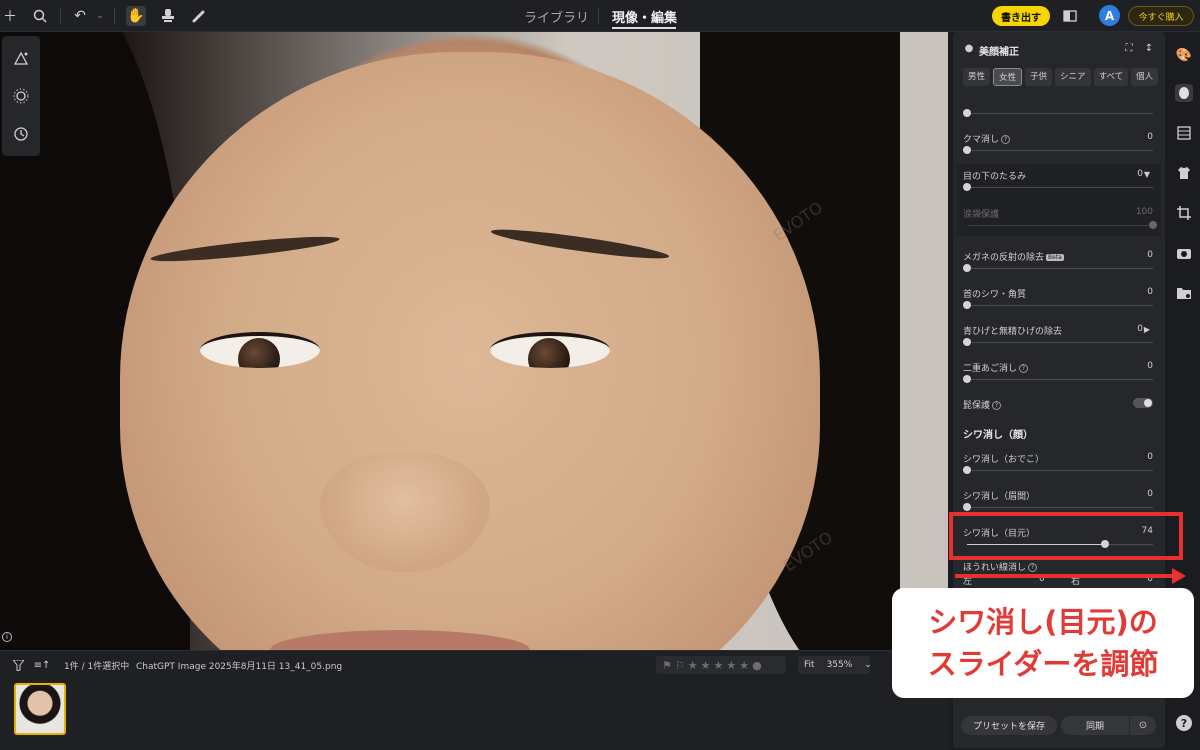 The image size is (1200, 750). Describe the element at coordinates (1055, 257) in the screenshot. I see `beta-badge: Beta` at that location.